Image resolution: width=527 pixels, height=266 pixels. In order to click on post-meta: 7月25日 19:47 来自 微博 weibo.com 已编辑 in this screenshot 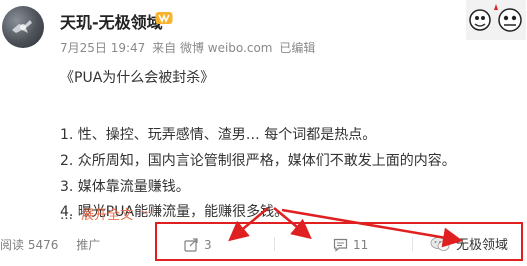, I will do `click(189, 47)`.